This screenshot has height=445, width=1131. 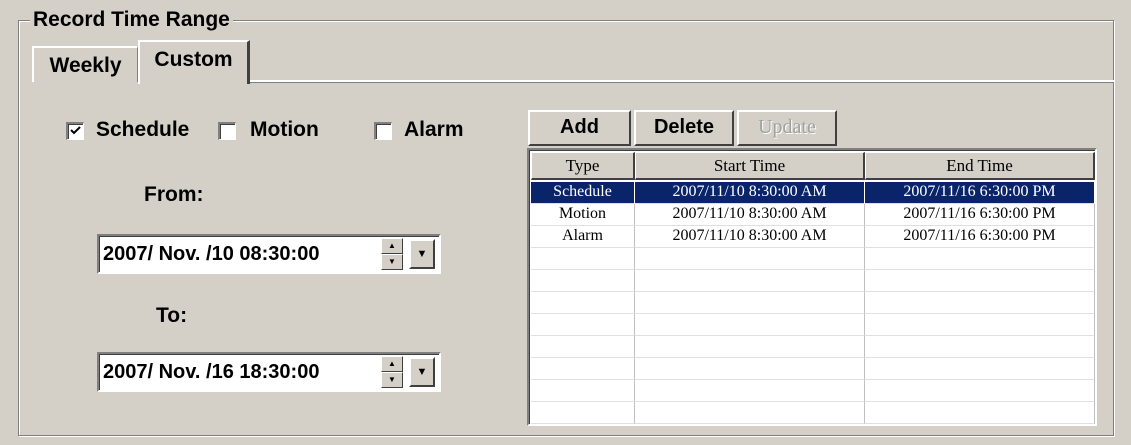 What do you see at coordinates (211, 254) in the screenshot?
I see `from-datetime-value: 2007/ Nov. /10 08:30:00` at bounding box center [211, 254].